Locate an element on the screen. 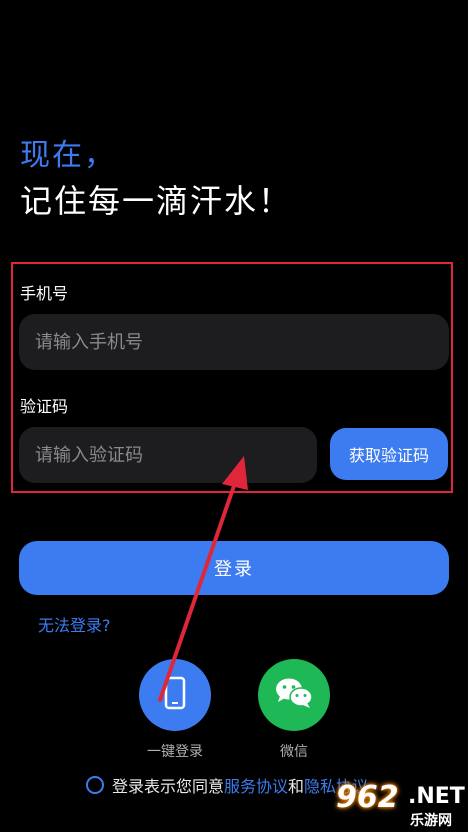  phone-icon is located at coordinates (175, 695).